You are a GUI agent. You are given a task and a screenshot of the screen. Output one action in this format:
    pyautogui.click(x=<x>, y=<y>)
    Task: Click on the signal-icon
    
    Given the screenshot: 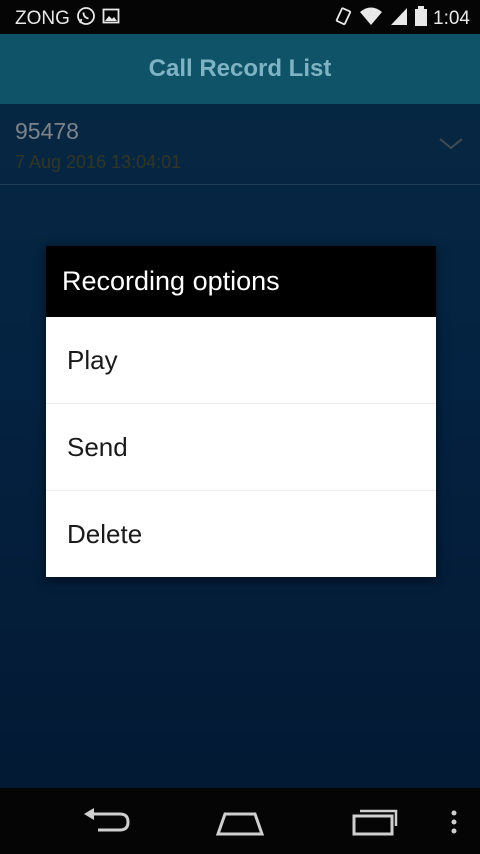 What is the action you would take?
    pyautogui.click(x=399, y=19)
    